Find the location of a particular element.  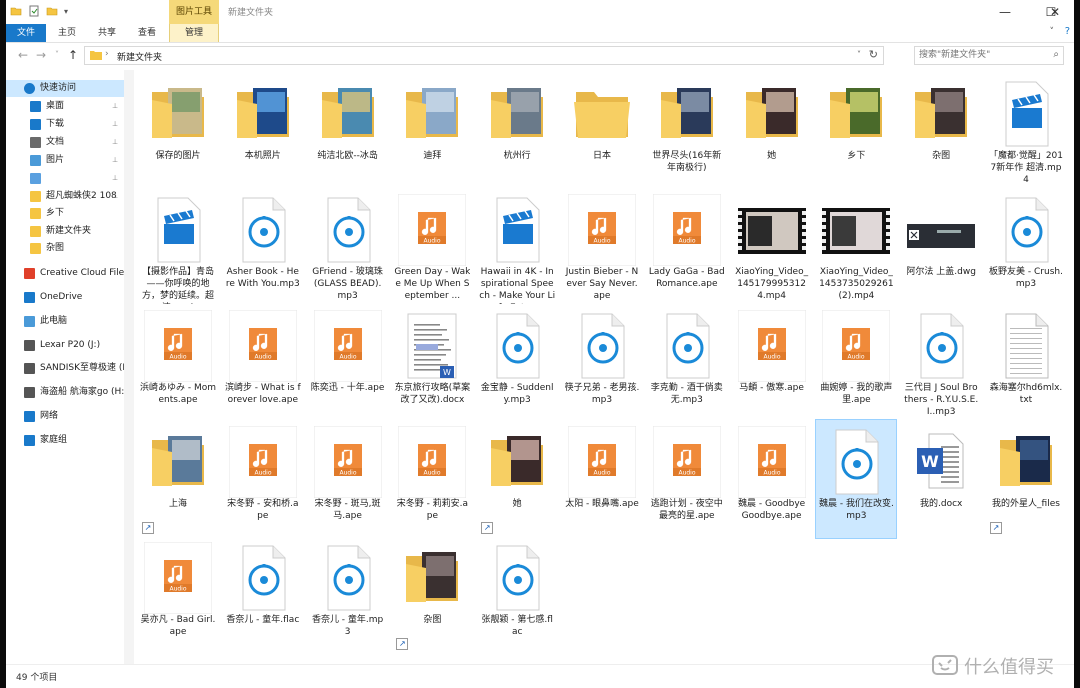

tab-share: 共享 is located at coordinates (107, 33).